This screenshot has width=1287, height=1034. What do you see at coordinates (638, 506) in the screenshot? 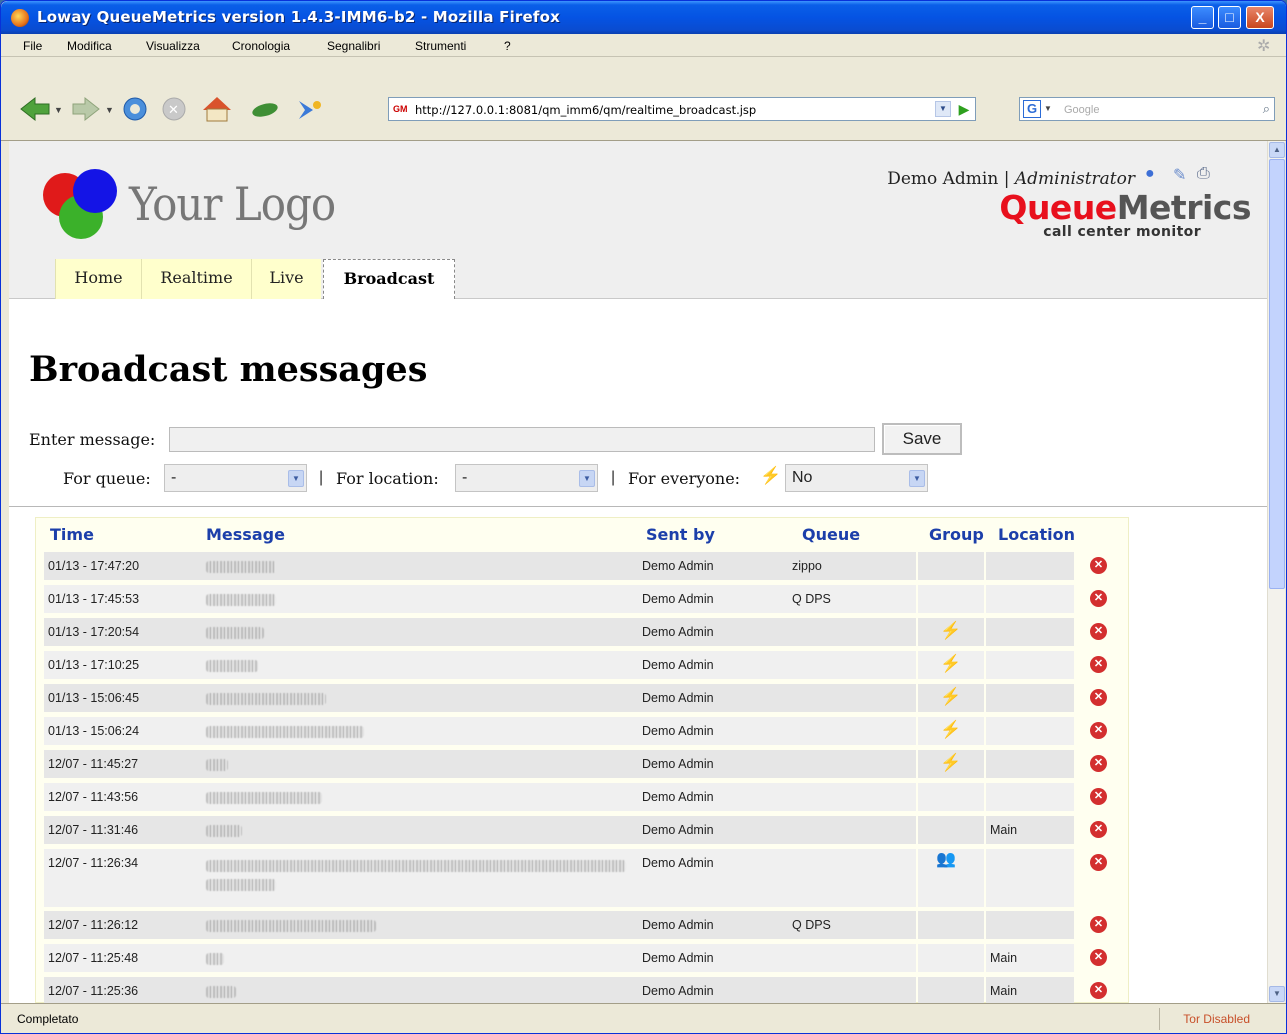
I see `divider` at bounding box center [638, 506].